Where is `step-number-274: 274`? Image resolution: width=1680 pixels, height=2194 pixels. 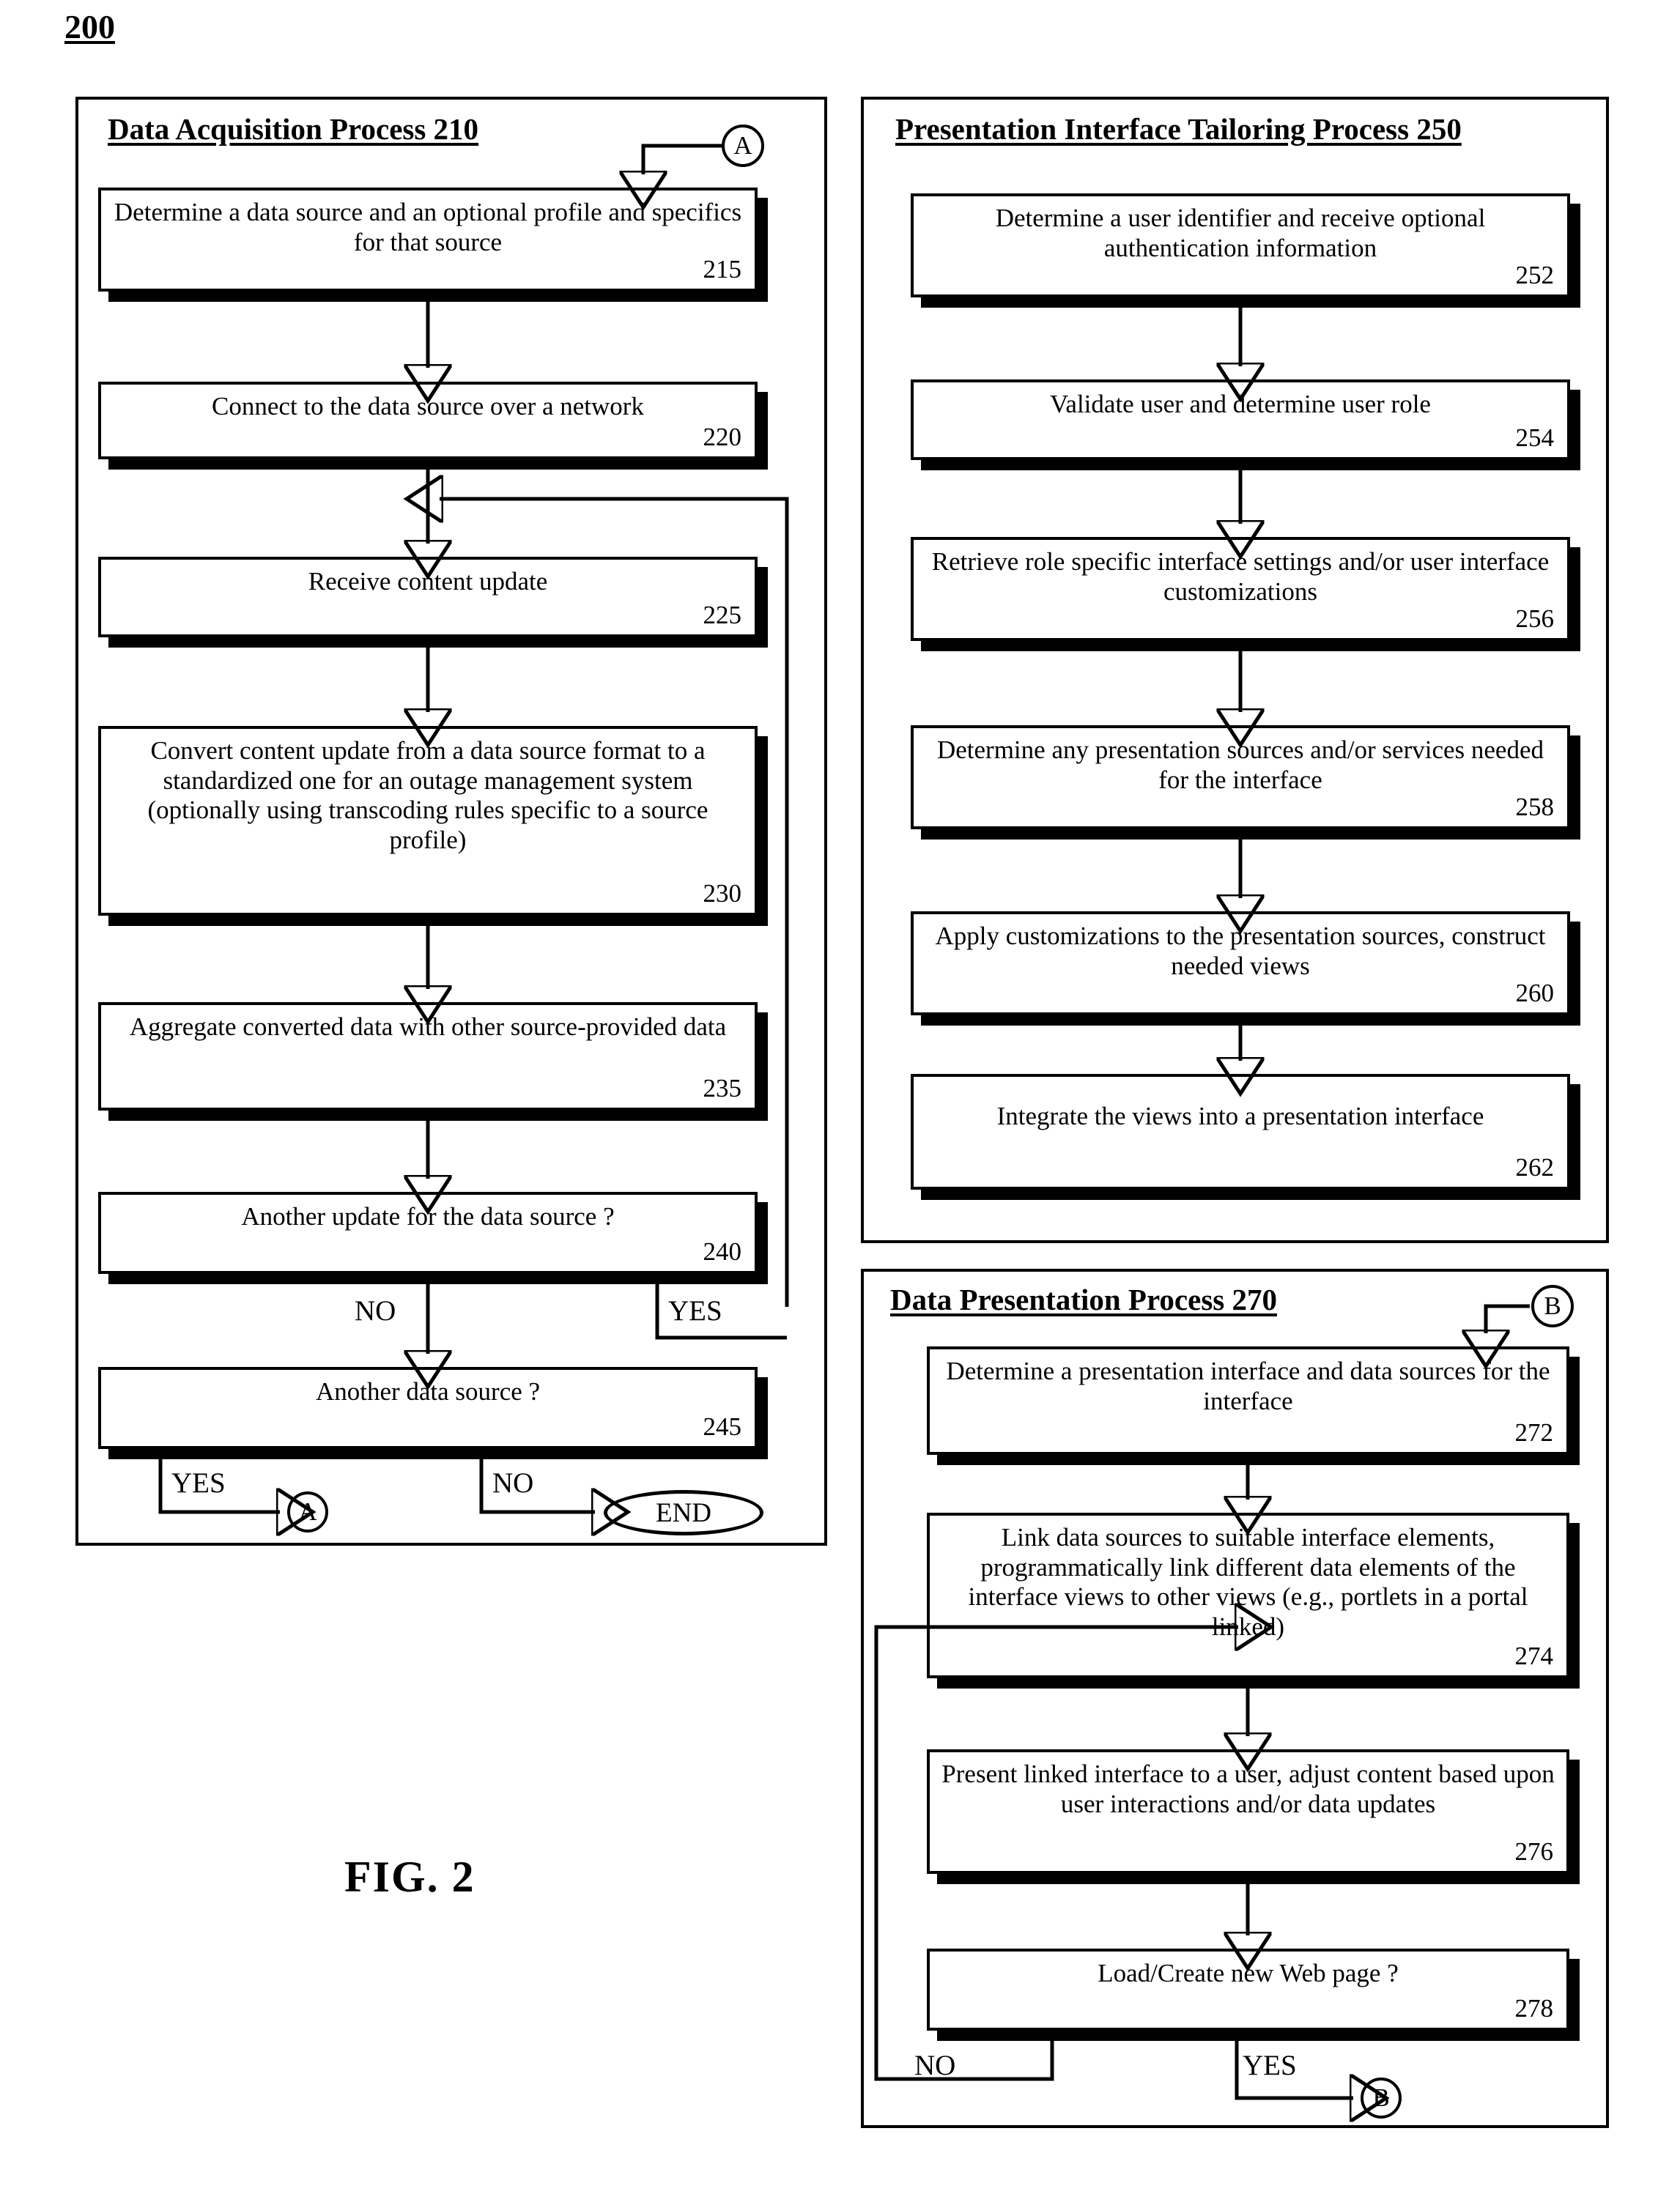 step-number-274: 274 is located at coordinates (1534, 1656).